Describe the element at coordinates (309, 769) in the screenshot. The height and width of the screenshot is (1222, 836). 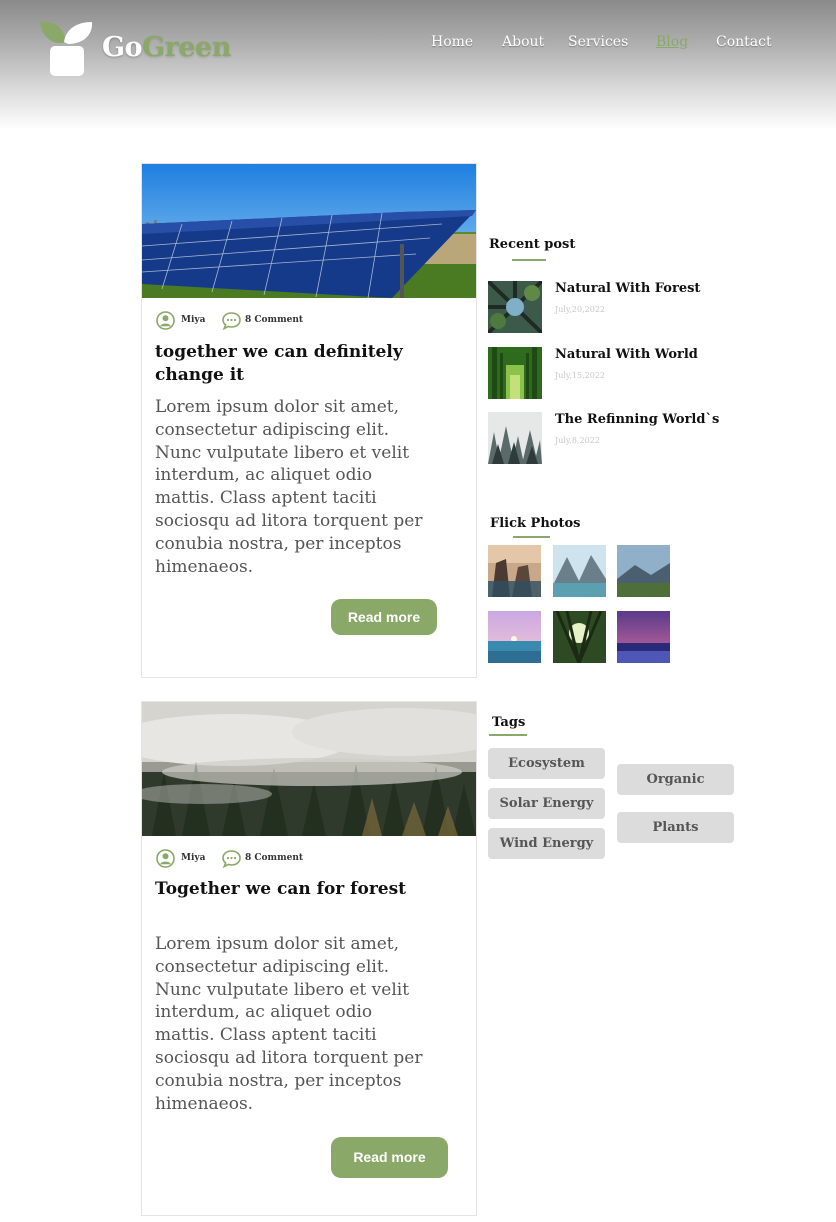
I see `misty-forest-image` at that location.